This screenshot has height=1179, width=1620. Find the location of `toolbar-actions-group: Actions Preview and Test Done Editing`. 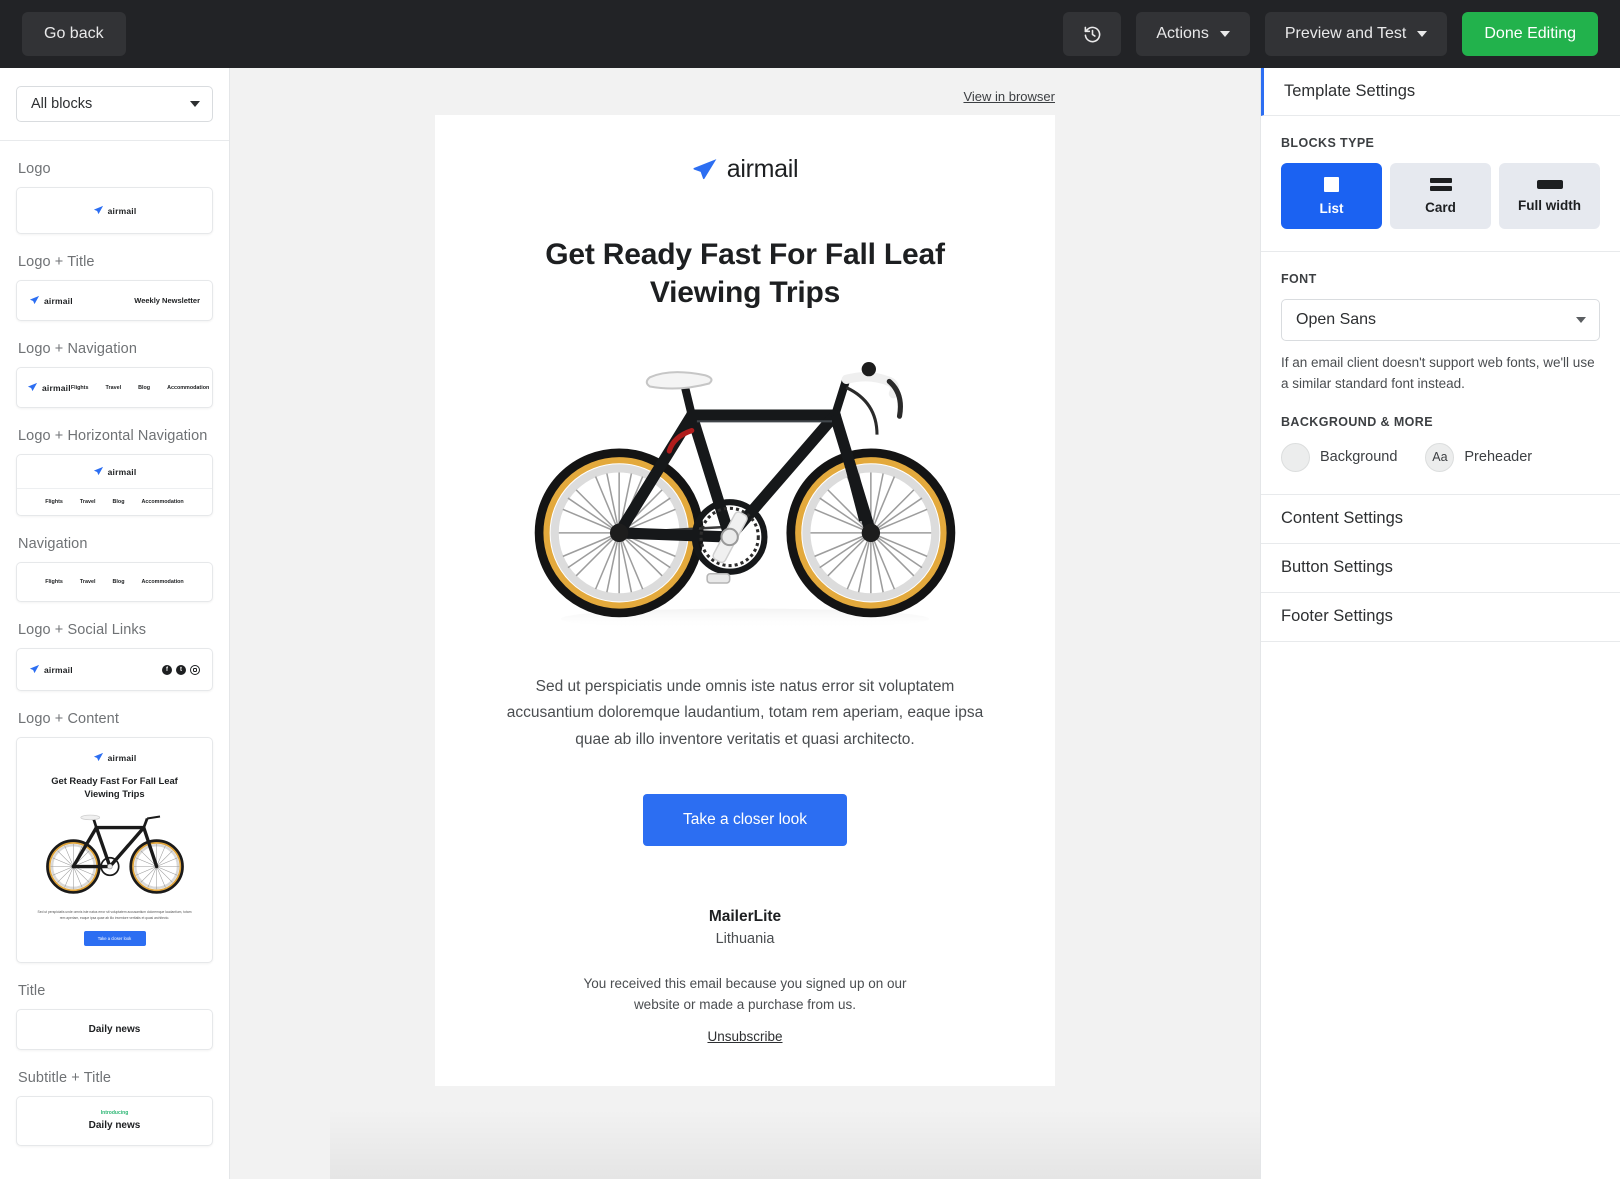

toolbar-actions-group: Actions Preview and Test Done Editing is located at coordinates (1330, 34).